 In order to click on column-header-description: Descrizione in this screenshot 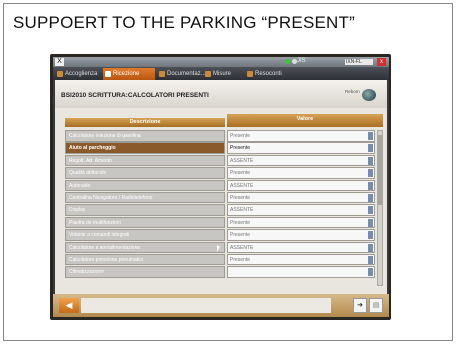, I will do `click(145, 122)`.